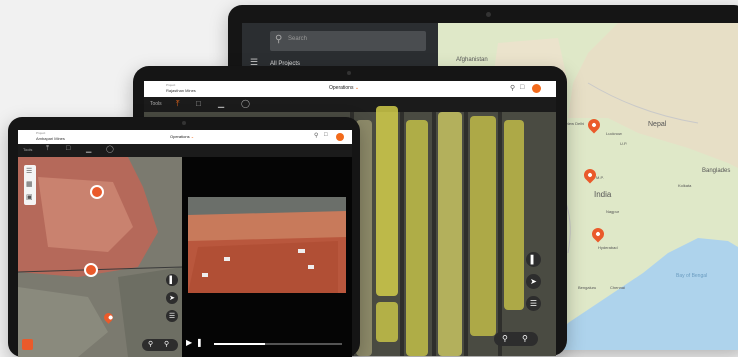 This screenshot has height=357, width=738. Describe the element at coordinates (29, 197) in the screenshot. I see `calendar-icon: ▣` at that location.